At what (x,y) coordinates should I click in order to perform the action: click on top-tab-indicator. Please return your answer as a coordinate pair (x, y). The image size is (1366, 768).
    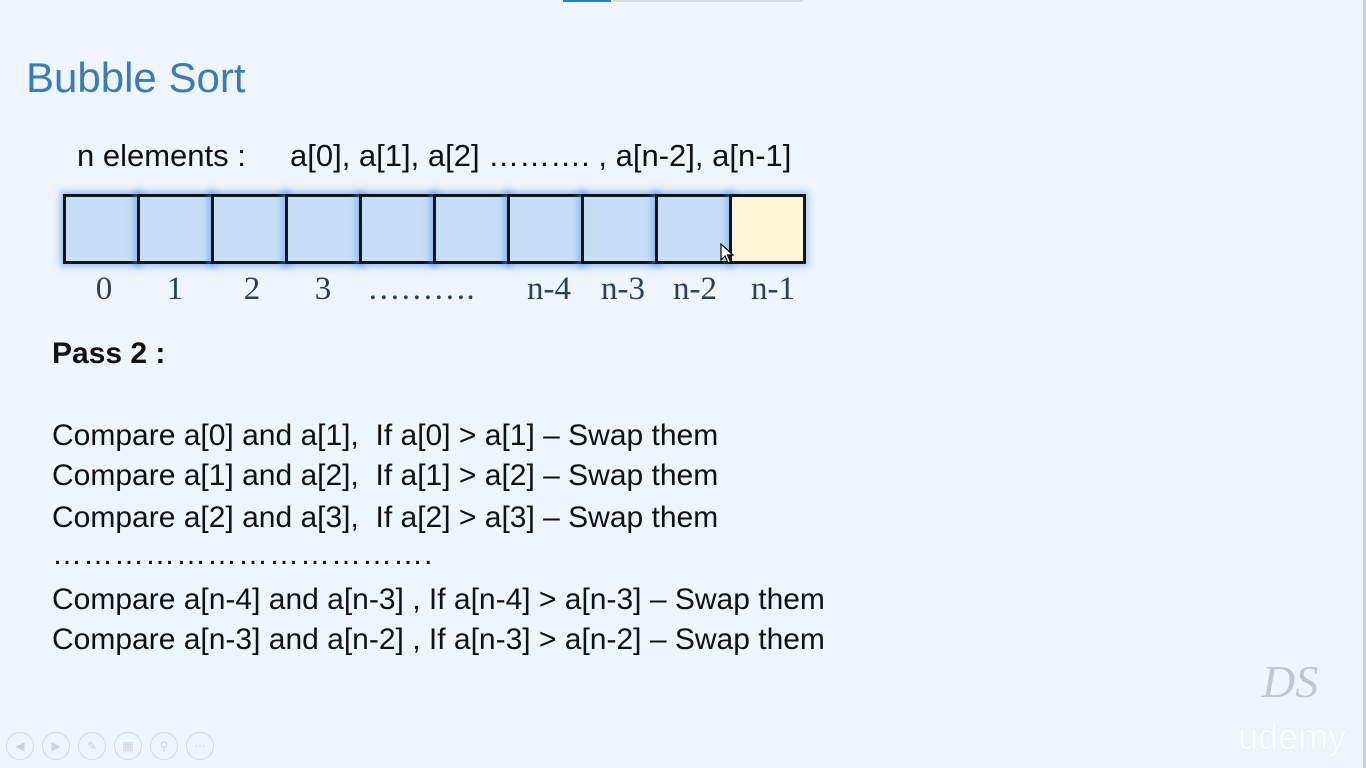
    Looking at the image, I should click on (708, 1).